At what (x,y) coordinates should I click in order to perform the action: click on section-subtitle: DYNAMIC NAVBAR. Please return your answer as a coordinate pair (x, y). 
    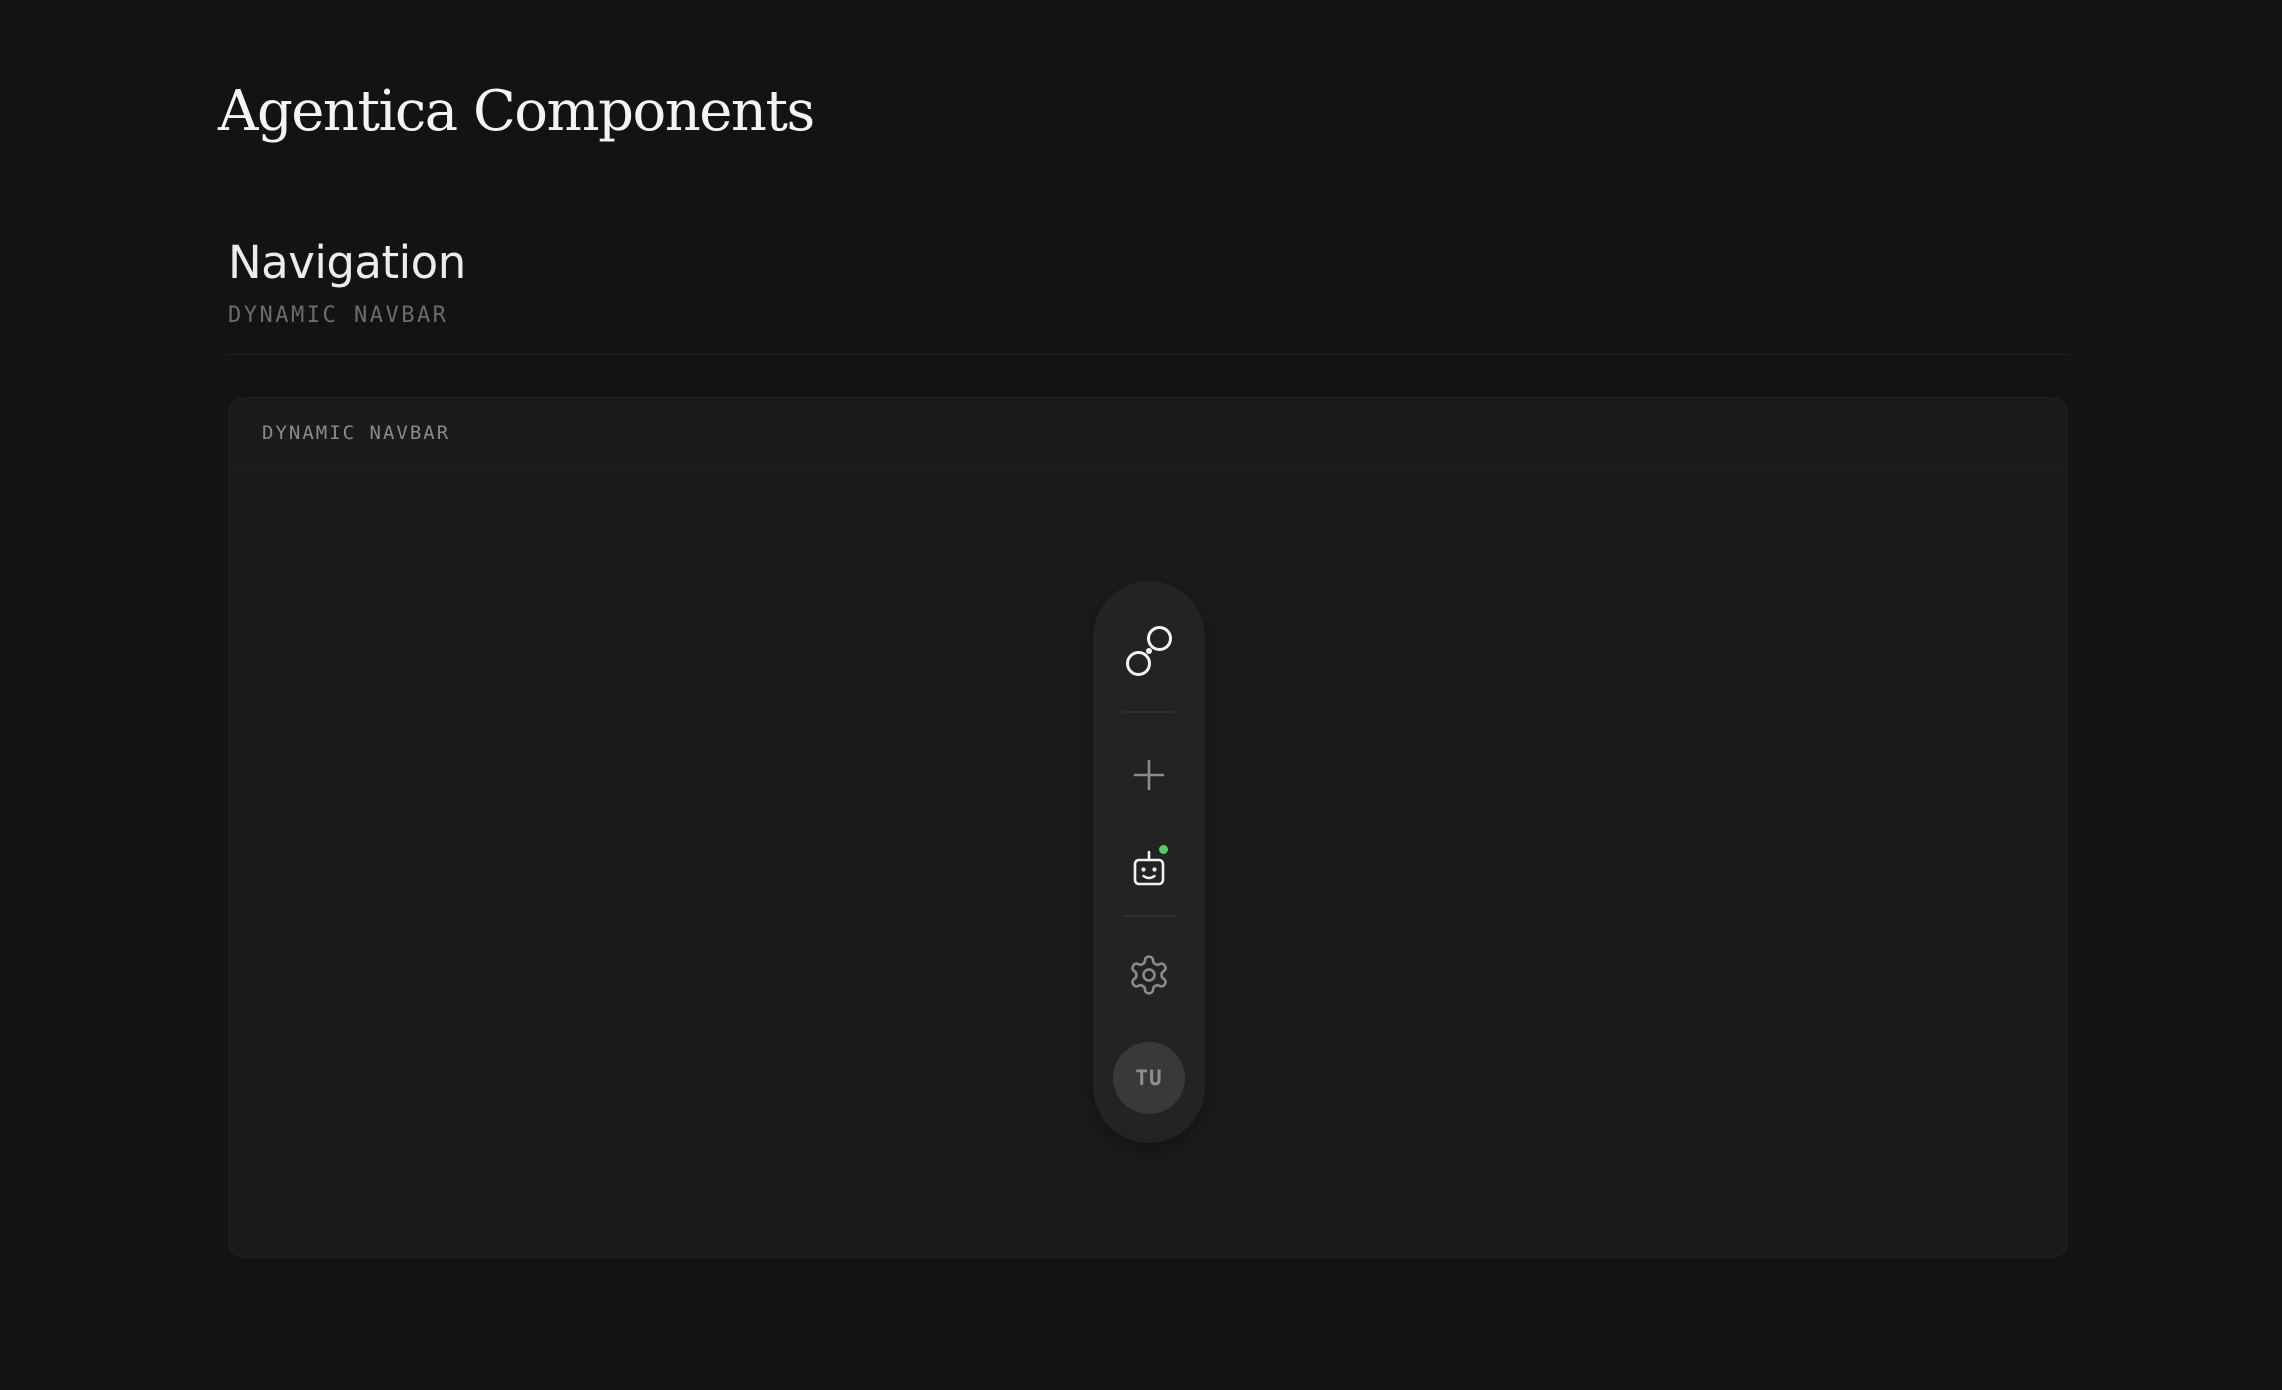
    Looking at the image, I should click on (338, 315).